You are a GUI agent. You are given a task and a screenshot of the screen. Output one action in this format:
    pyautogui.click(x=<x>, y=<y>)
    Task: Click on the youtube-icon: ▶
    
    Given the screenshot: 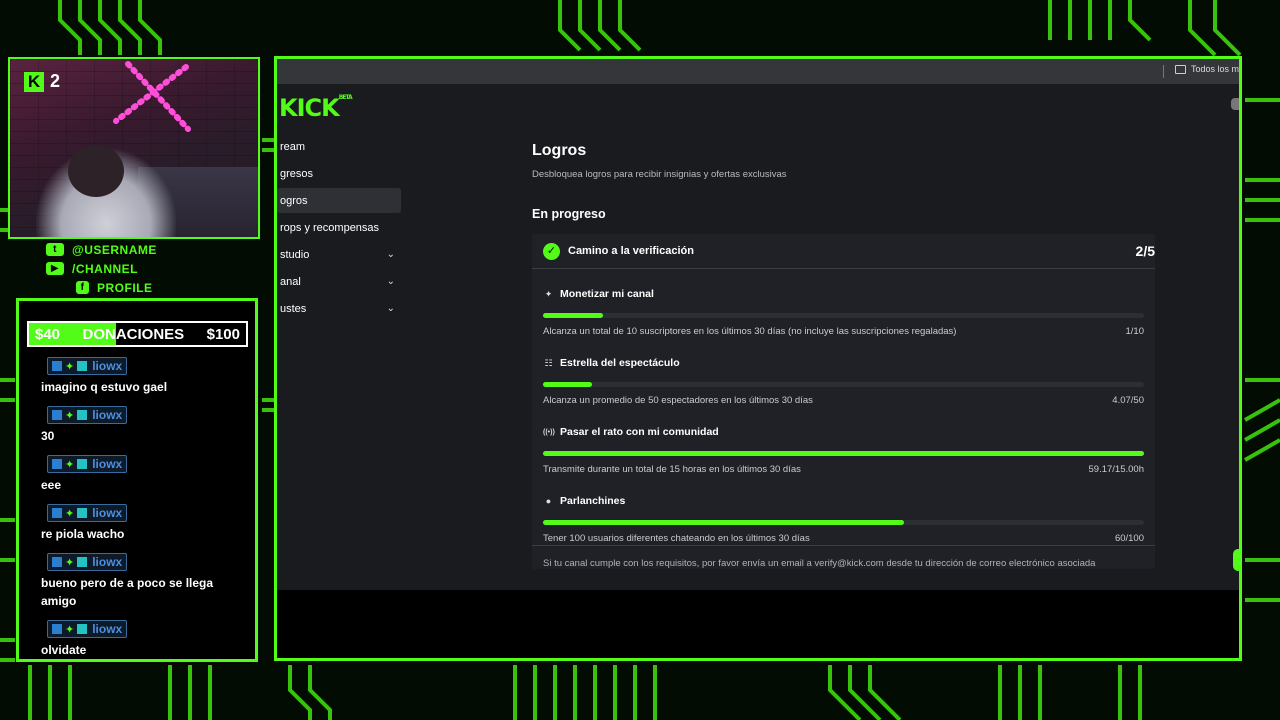 What is the action you would take?
    pyautogui.click(x=55, y=268)
    